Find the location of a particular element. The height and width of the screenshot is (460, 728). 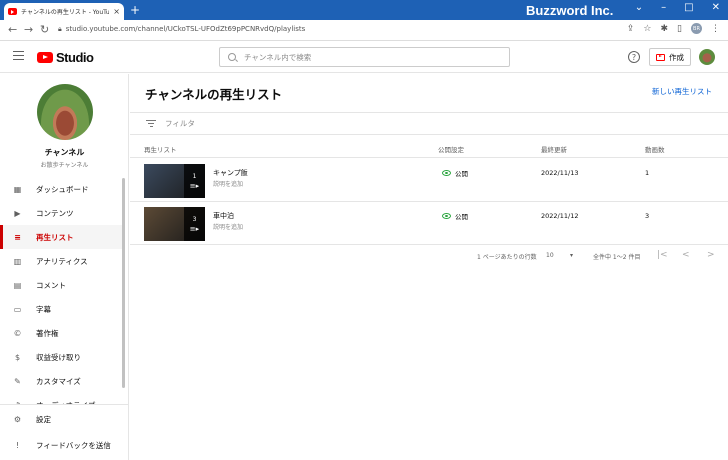

sidebar-item-feedback: ! フィードバックを送信 is located at coordinates (64, 445).